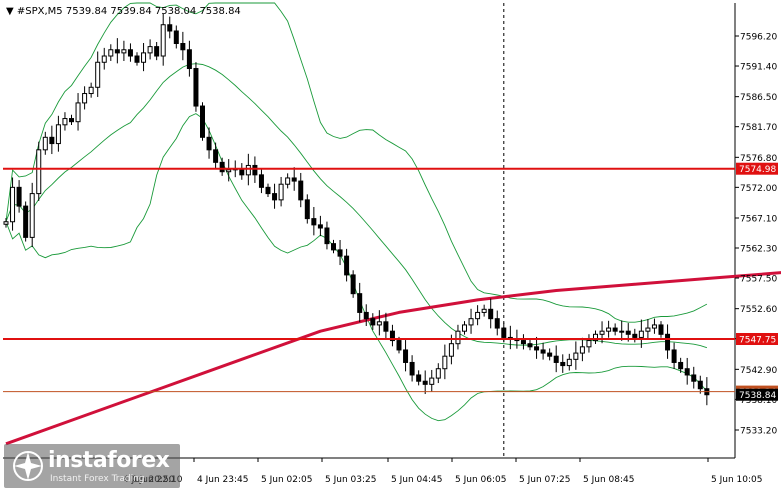 This screenshot has height=493, width=781. Describe the element at coordinates (758, 310) in the screenshot. I see `price-tick-label: 7552.60` at that location.